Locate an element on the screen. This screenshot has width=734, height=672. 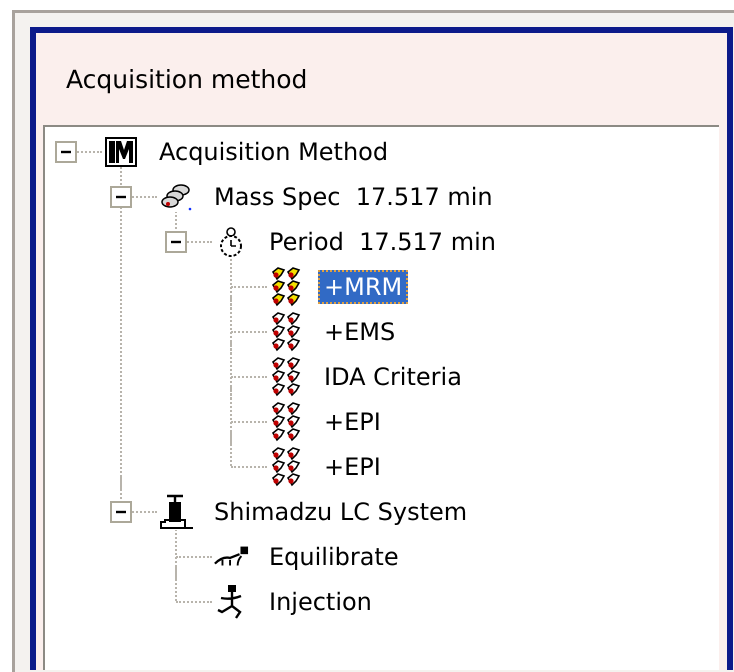
tree-item: Acquisition Method is located at coordinates (273, 151).